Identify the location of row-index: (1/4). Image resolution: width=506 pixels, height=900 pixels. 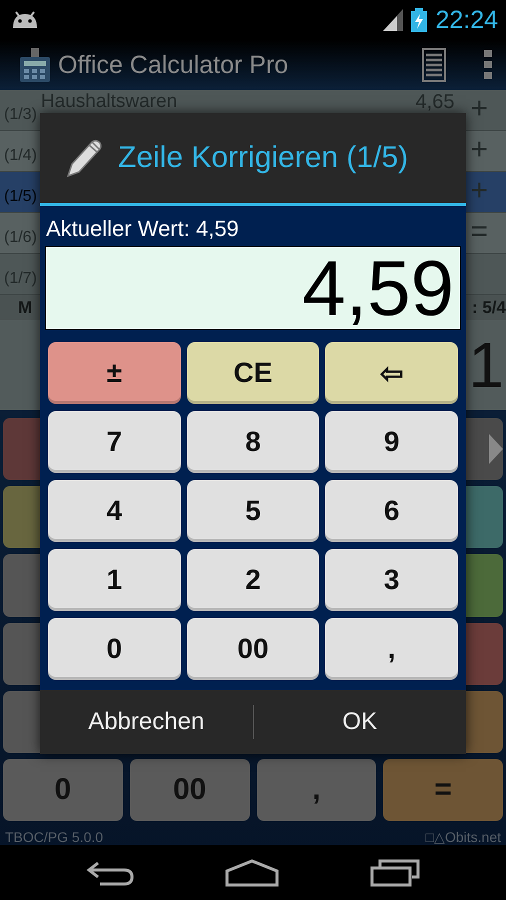
(20, 156).